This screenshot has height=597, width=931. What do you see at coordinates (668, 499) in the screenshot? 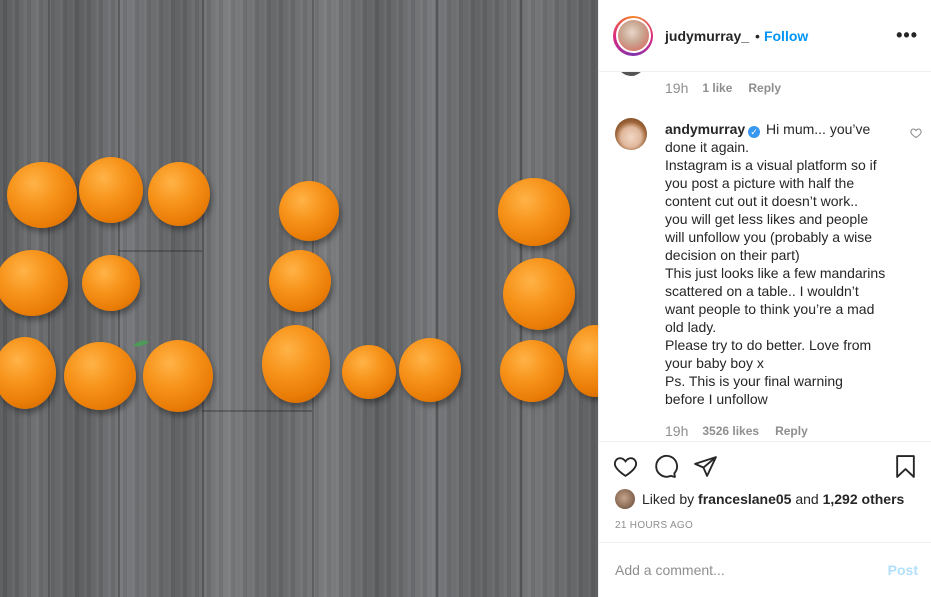
I see `liked-by-prefix: Liked by` at bounding box center [668, 499].